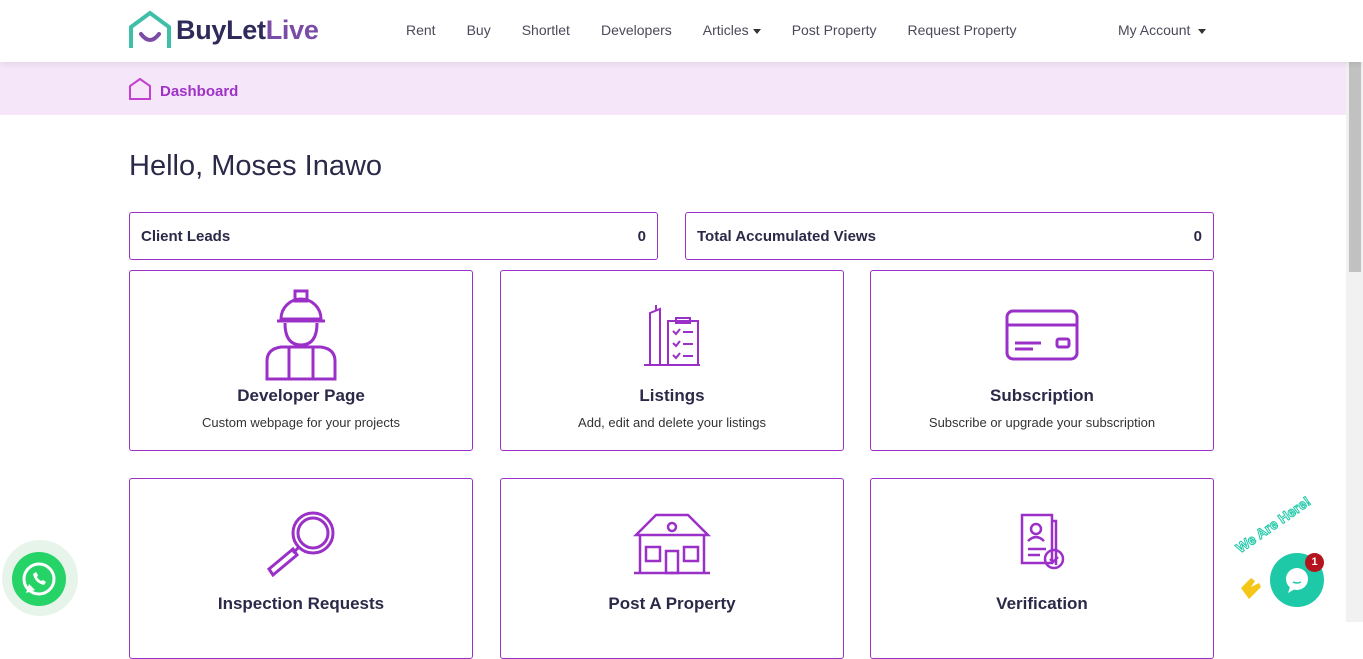 Image resolution: width=1363 pixels, height=659 pixels. What do you see at coordinates (393, 236) in the screenshot?
I see `stat-client-leads: Client Leads 0` at bounding box center [393, 236].